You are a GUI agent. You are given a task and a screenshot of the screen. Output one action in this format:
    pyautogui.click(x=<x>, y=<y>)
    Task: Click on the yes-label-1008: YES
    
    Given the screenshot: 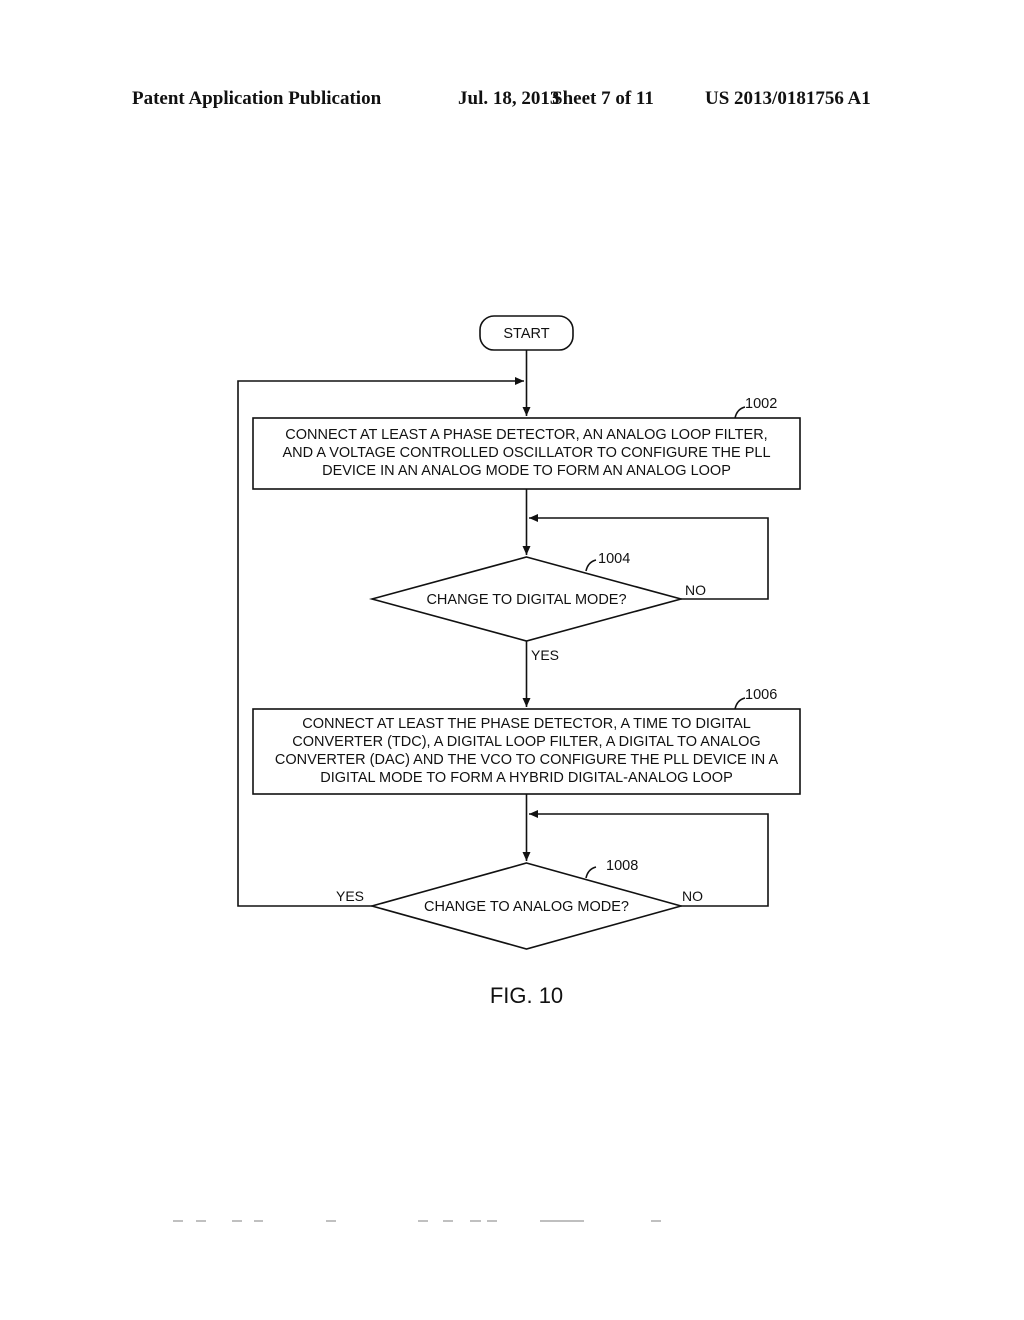 What is the action you would take?
    pyautogui.click(x=350, y=896)
    